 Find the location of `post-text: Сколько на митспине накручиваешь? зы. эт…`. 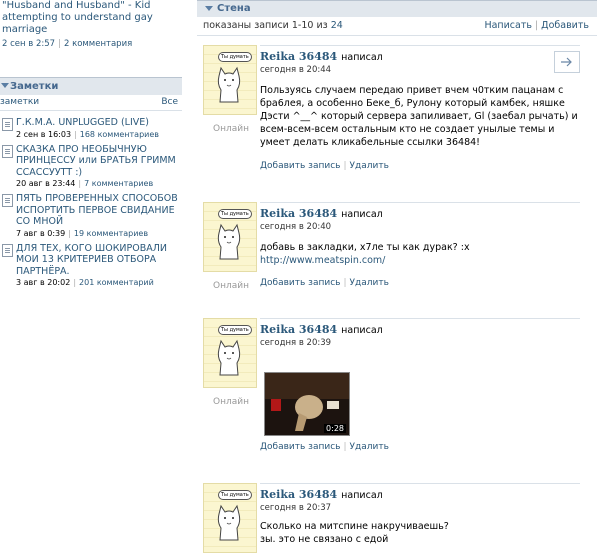

post-text: Сколько на митспине накручиваешь? зы. эт… is located at coordinates (354, 533).